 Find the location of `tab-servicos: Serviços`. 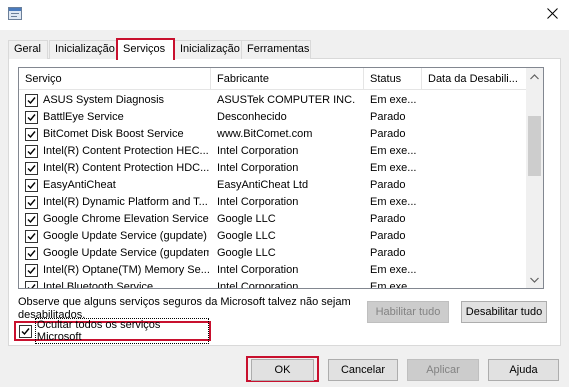

tab-servicos: Serviços is located at coordinates (145, 49).